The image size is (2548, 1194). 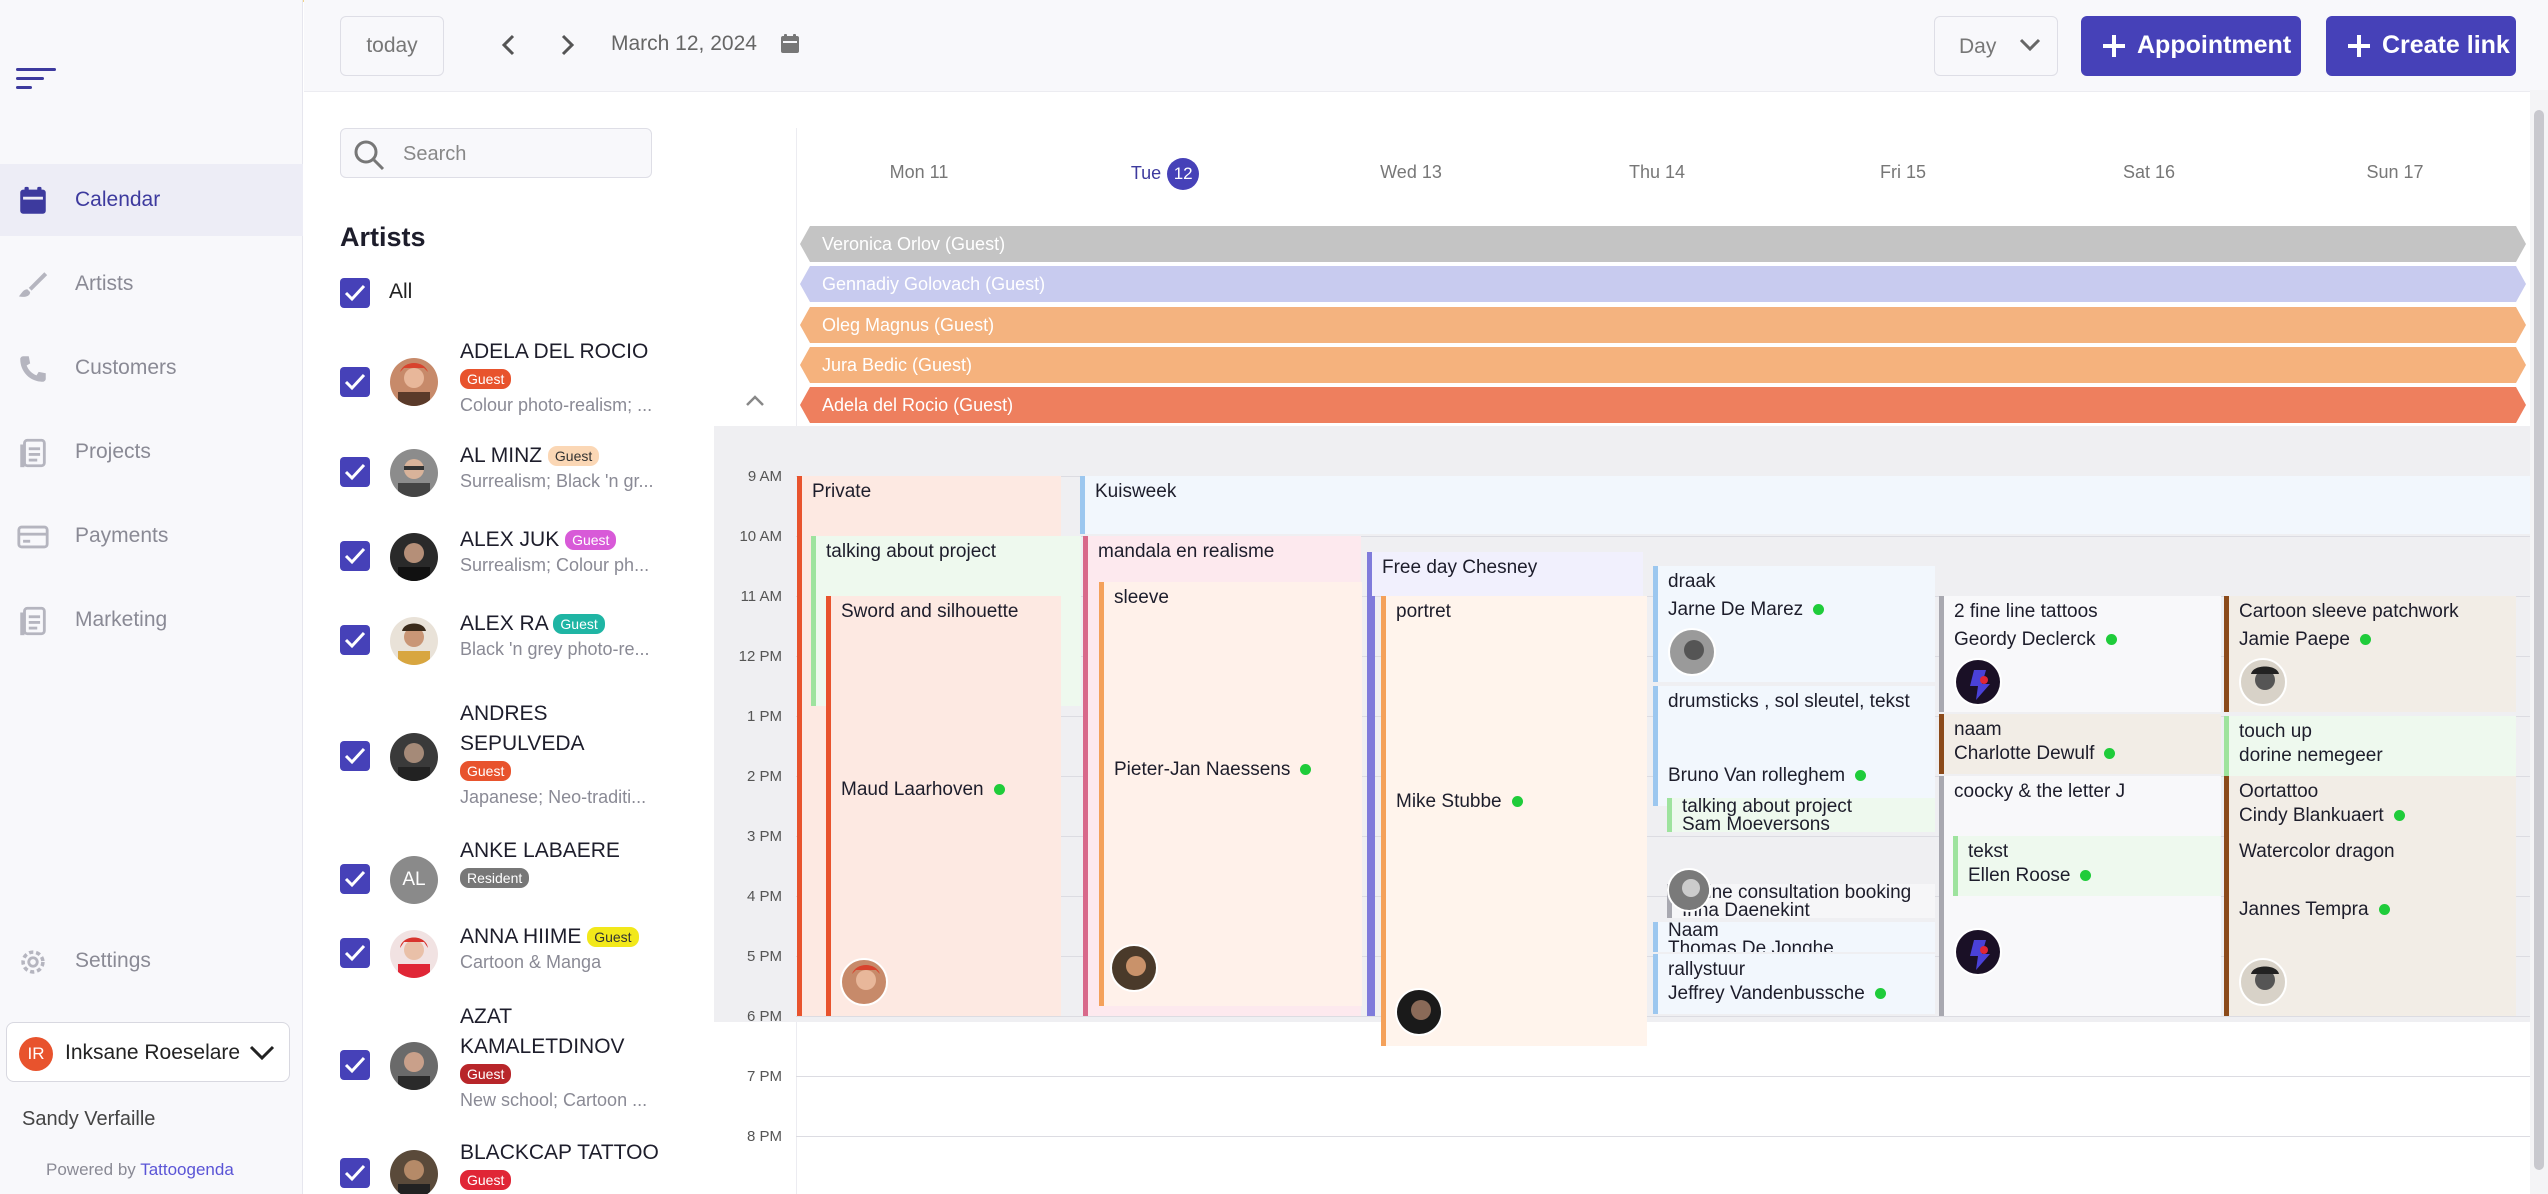 What do you see at coordinates (148, 1052) in the screenshot?
I see `studio-select: IR Inksane Roeselare` at bounding box center [148, 1052].